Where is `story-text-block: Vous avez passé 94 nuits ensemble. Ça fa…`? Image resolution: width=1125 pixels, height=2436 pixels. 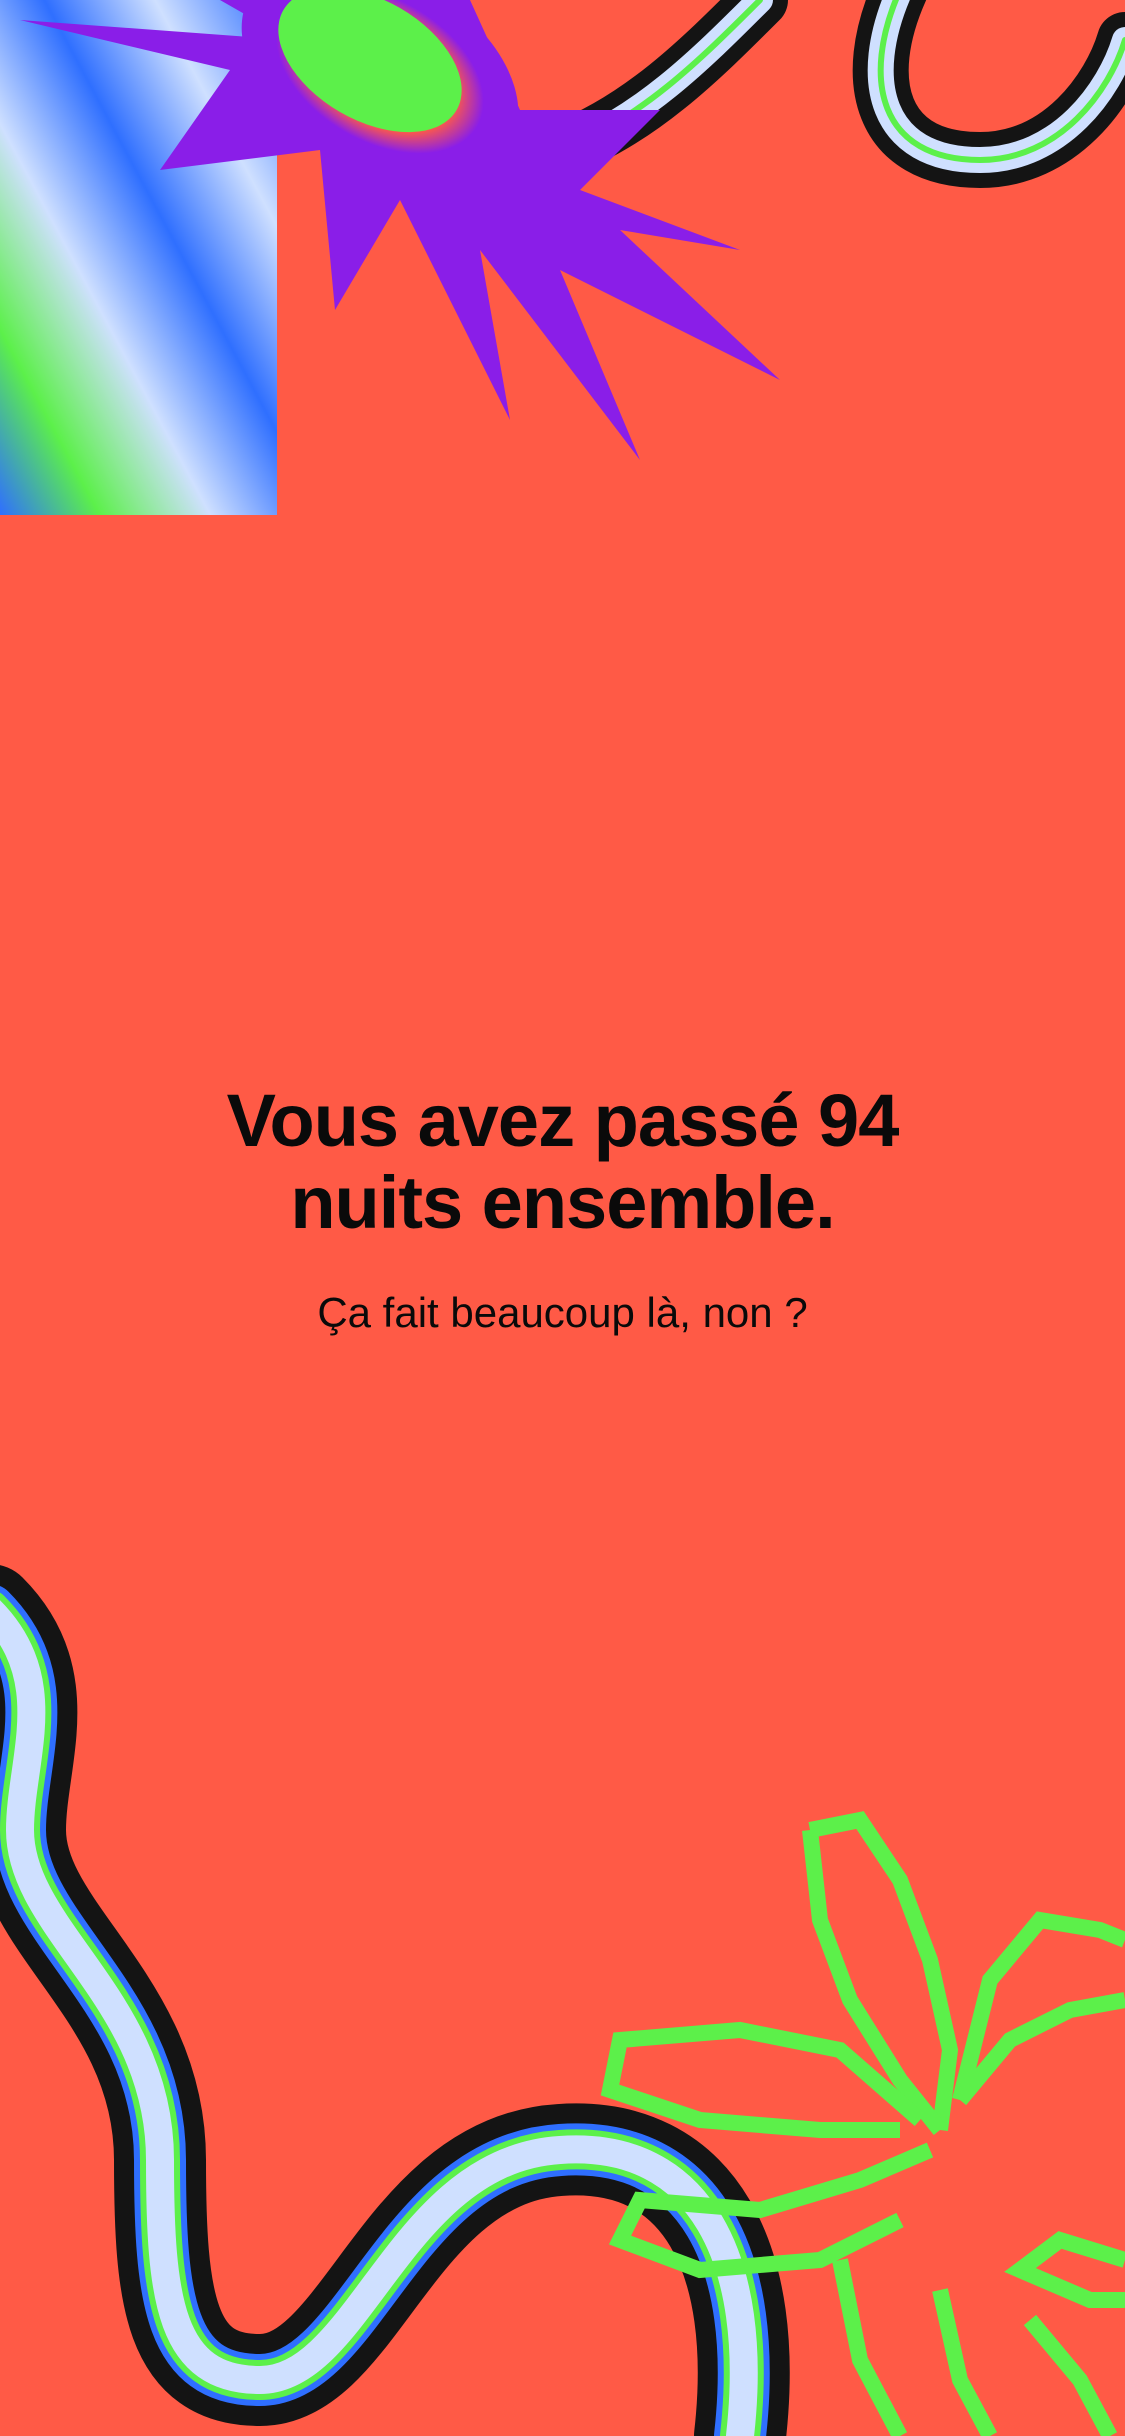 story-text-block: Vous avez passé 94 nuits ensemble. Ça fa… is located at coordinates (562, 1209).